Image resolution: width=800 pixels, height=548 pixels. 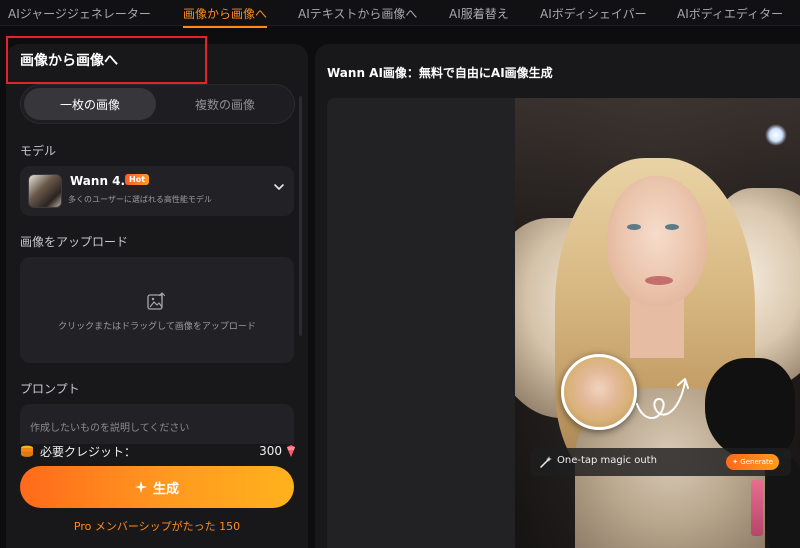 What do you see at coordinates (140, 199) in the screenshot?
I see `model-description: 多くのユーザーに選ばれる高性能モデル` at bounding box center [140, 199].